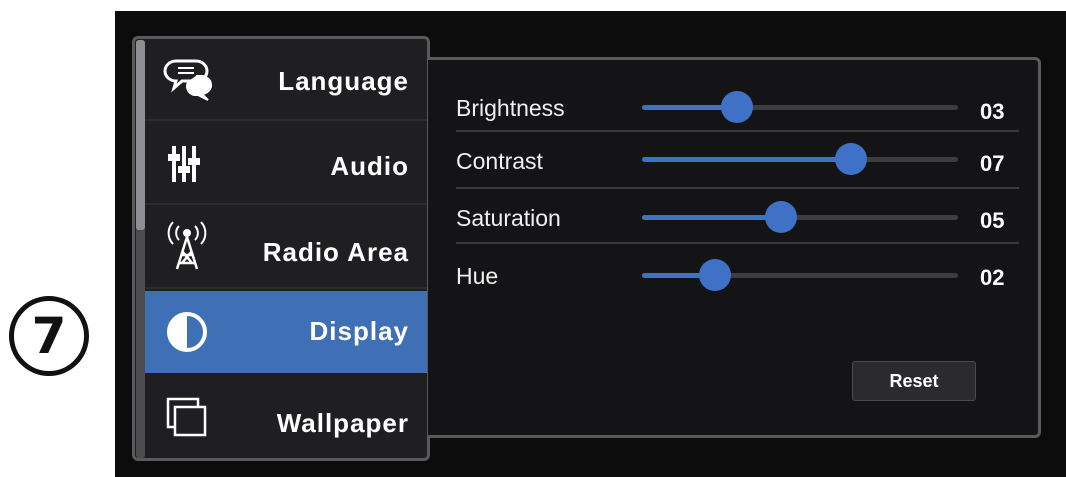  I want to click on saturation-slider-knob, so click(781, 217).